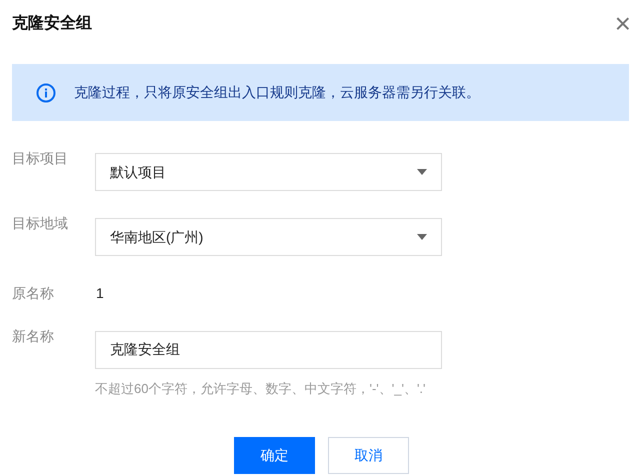  I want to click on select-field: 默认项目, so click(268, 172).